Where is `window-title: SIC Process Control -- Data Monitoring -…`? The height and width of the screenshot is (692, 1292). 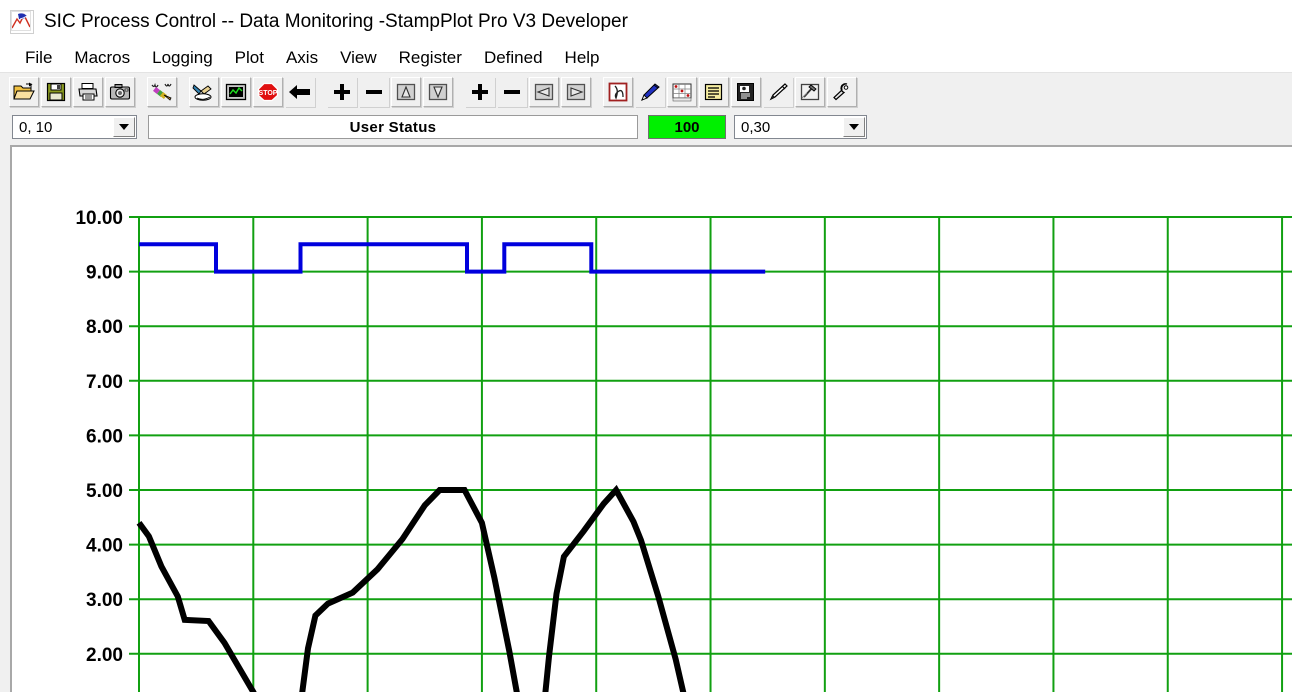 window-title: SIC Process Control -- Data Monitoring -… is located at coordinates (336, 21).